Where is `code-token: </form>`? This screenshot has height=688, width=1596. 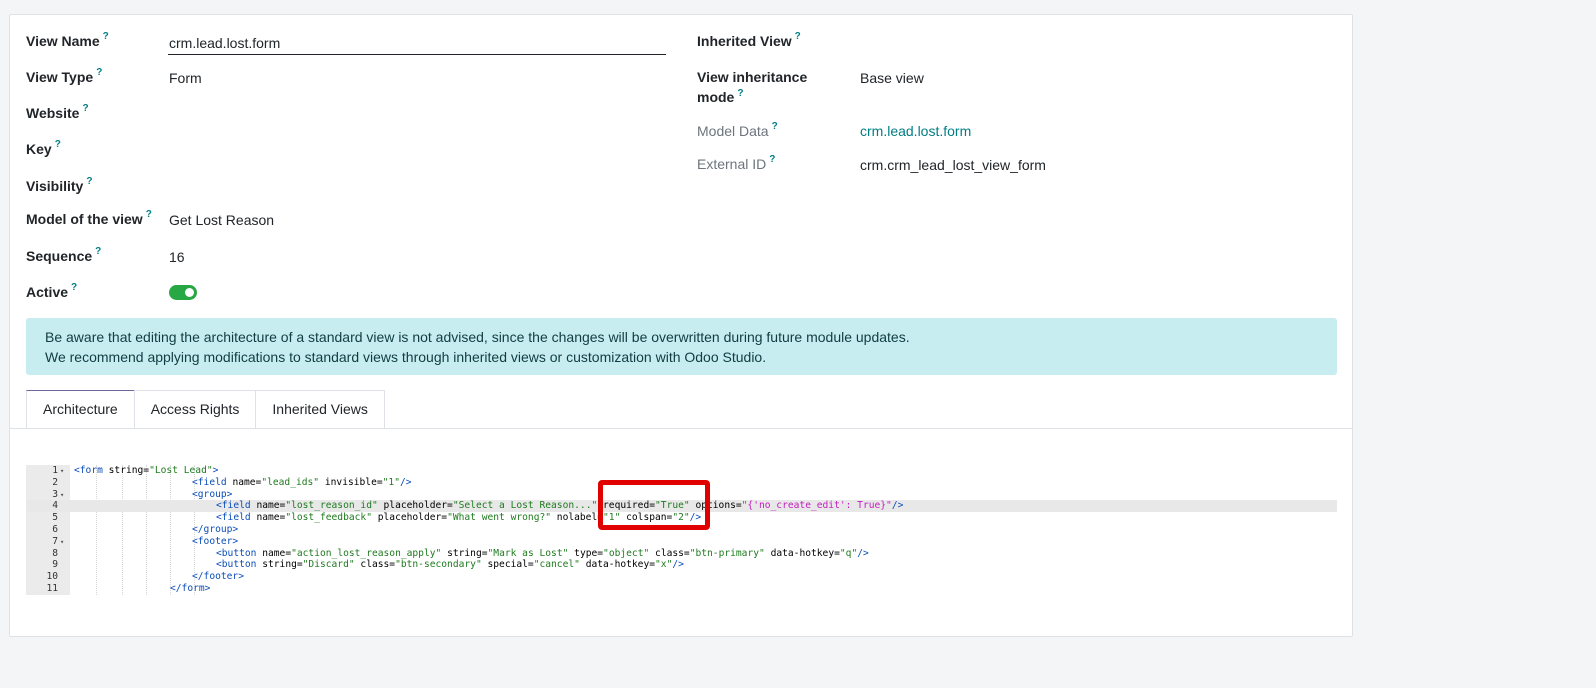
code-token: </form> is located at coordinates (190, 588).